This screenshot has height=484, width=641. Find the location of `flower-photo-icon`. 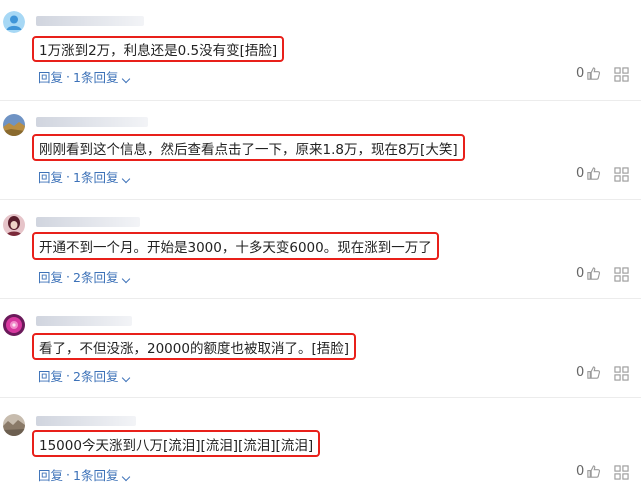

flower-photo-icon is located at coordinates (14, 325).